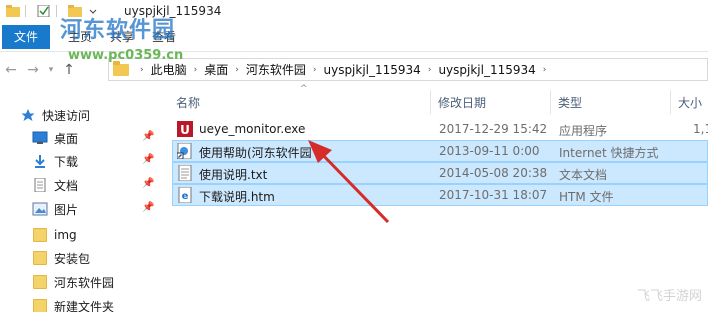 The image size is (708, 312). I want to click on breadcrumb-folder: uyspjkjl_115934, so click(371, 70).